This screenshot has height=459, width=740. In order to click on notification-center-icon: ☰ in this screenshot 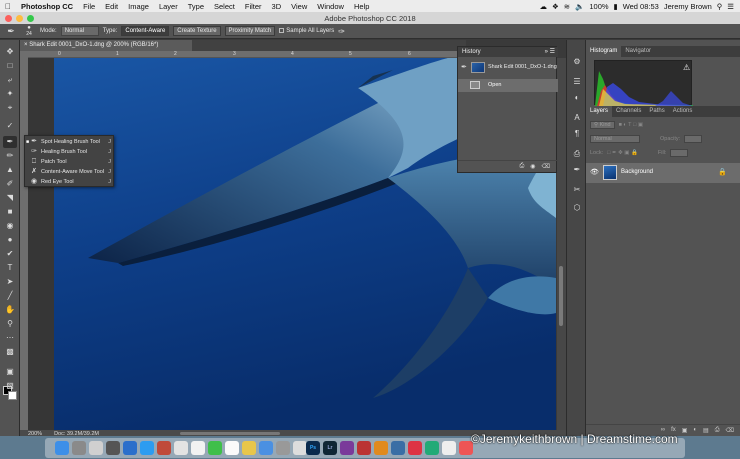, I will do `click(730, 6)`.